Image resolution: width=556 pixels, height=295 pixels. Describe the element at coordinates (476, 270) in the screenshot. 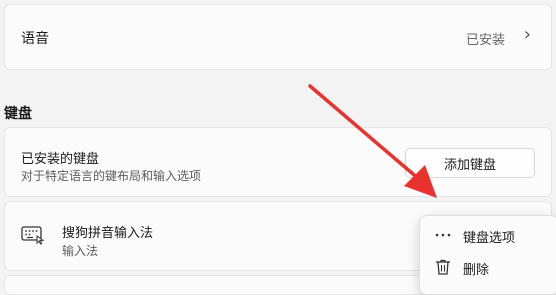

I see `delete-label: 删除` at that location.